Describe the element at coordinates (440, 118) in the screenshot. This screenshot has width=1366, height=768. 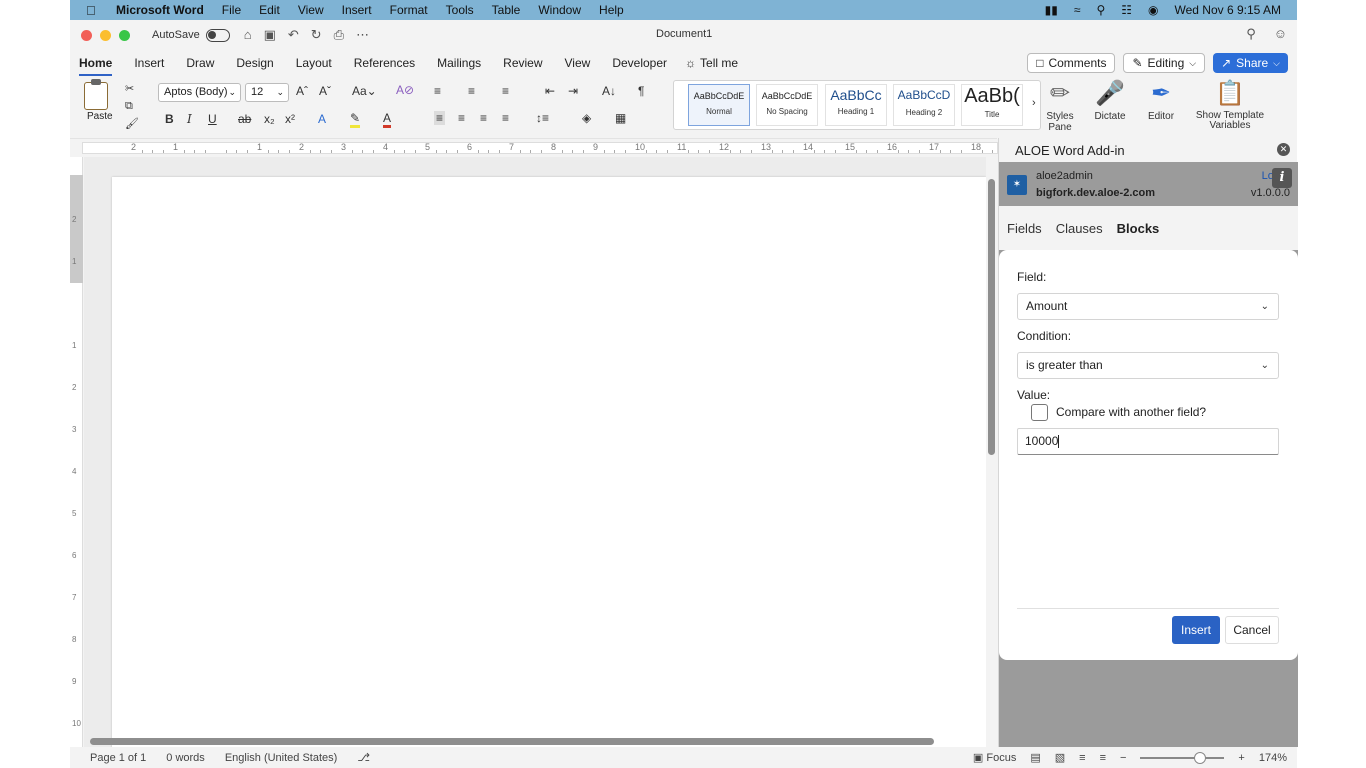
I see `align-left-icon: ≡` at that location.